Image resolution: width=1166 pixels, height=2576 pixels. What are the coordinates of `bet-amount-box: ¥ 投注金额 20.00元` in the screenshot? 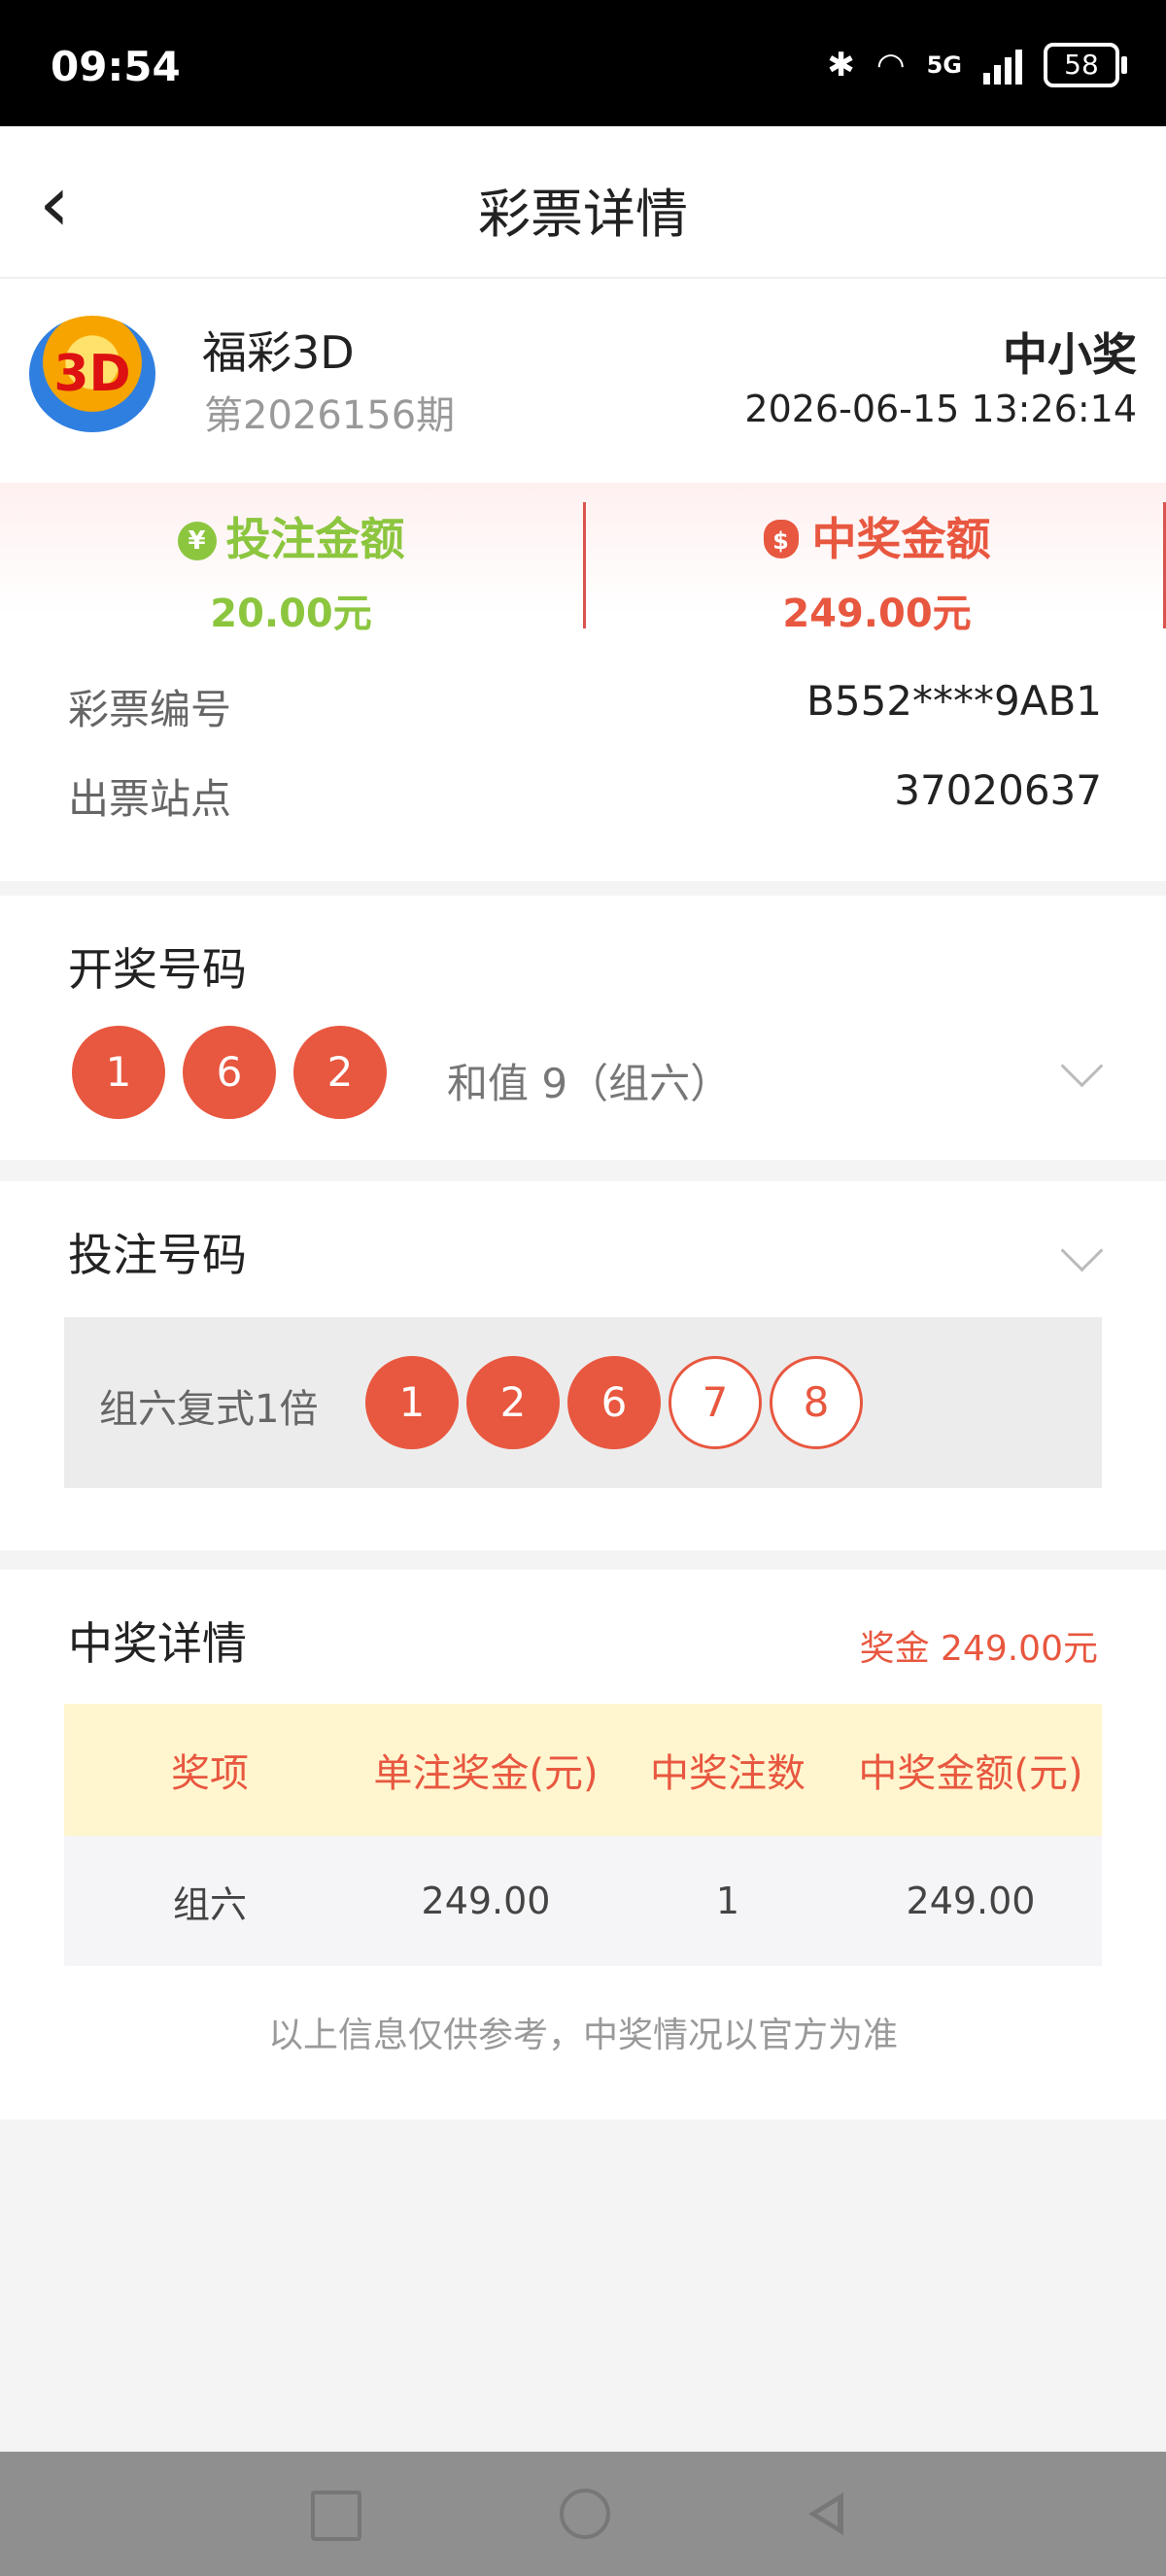 It's located at (291, 569).